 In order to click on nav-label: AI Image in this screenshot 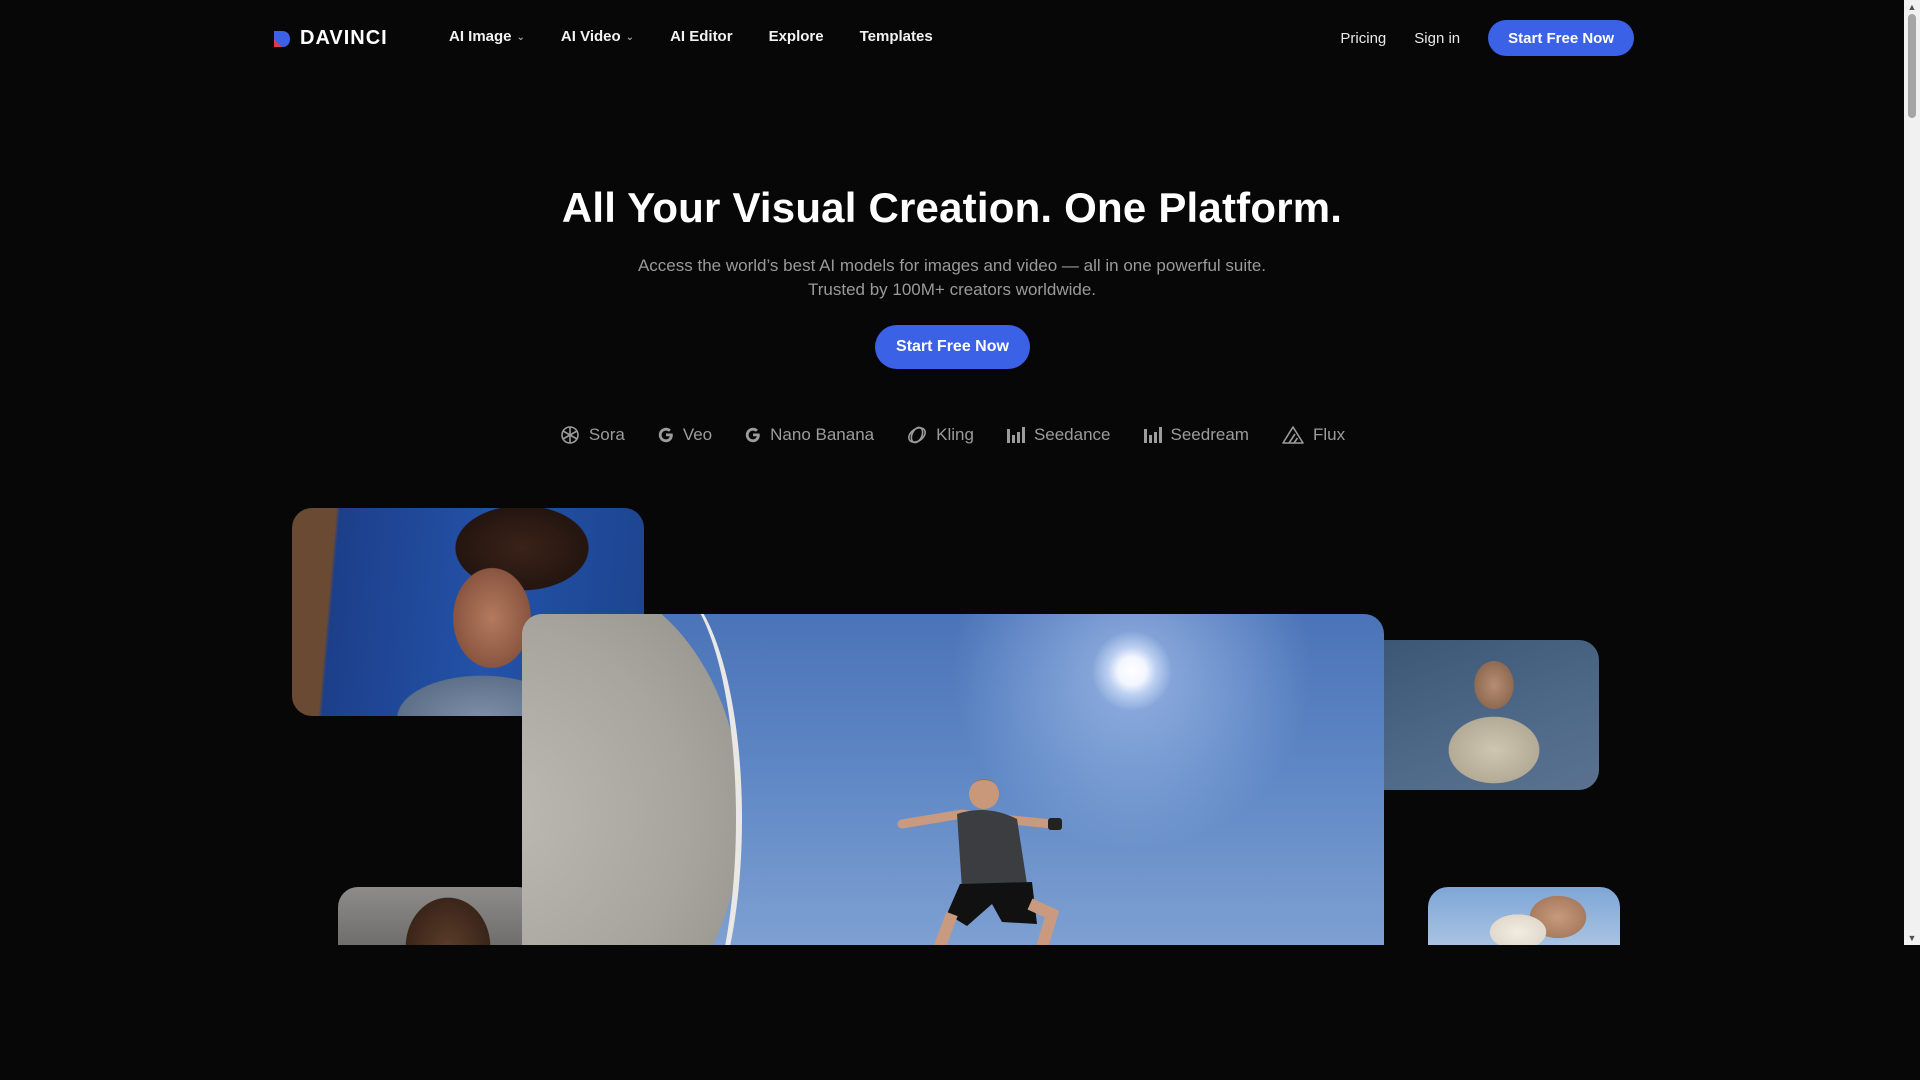, I will do `click(480, 36)`.